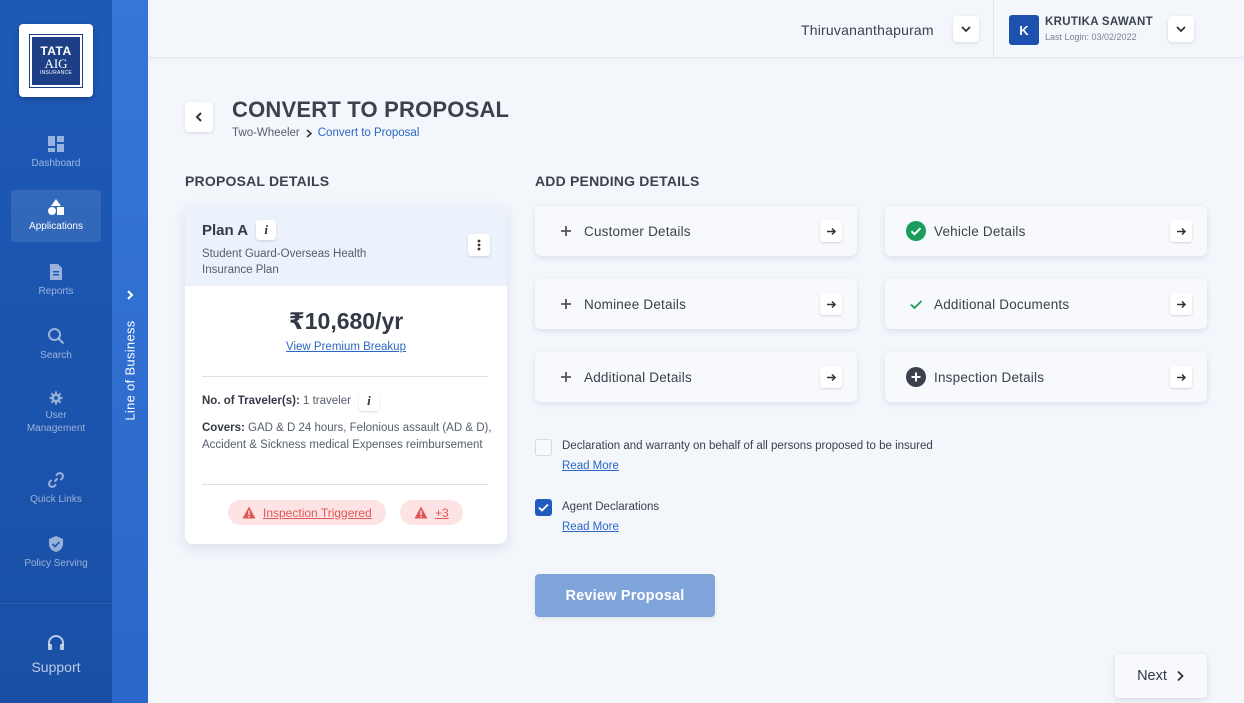 This screenshot has height=703, width=1244. I want to click on line-of-business-panel: Line of Business, so click(130, 351).